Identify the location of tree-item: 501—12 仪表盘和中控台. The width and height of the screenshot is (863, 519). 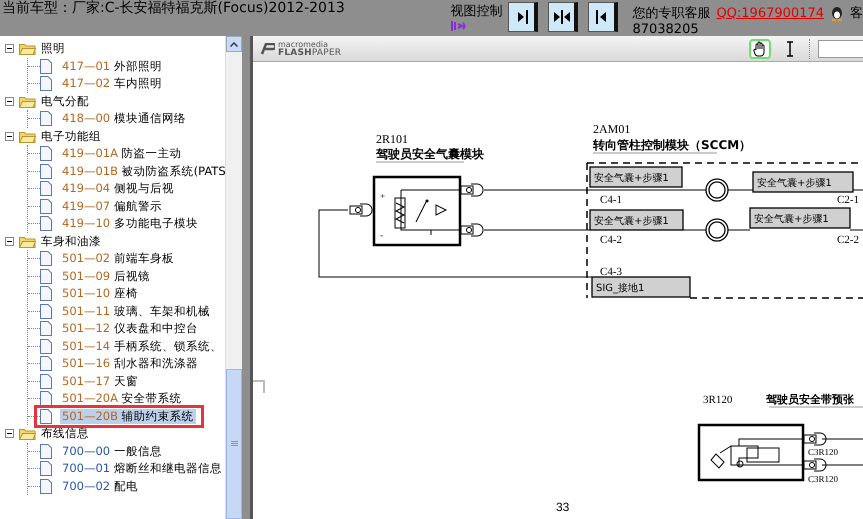
(130, 328).